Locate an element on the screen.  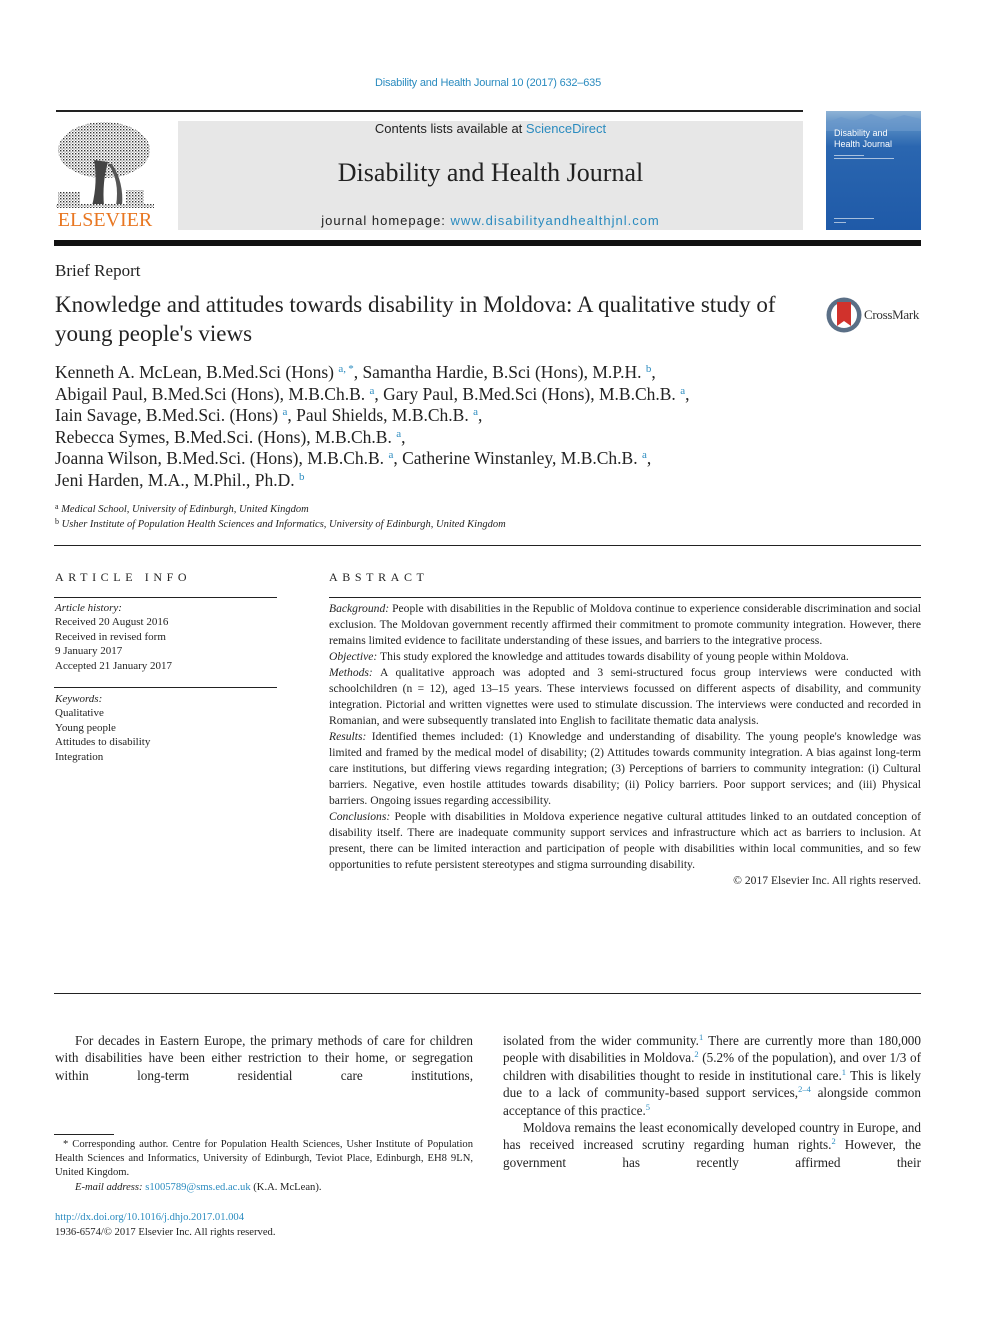
author-name: Samantha Hardie, B.Sci (Hons), M.P.H. is located at coordinates (504, 372).